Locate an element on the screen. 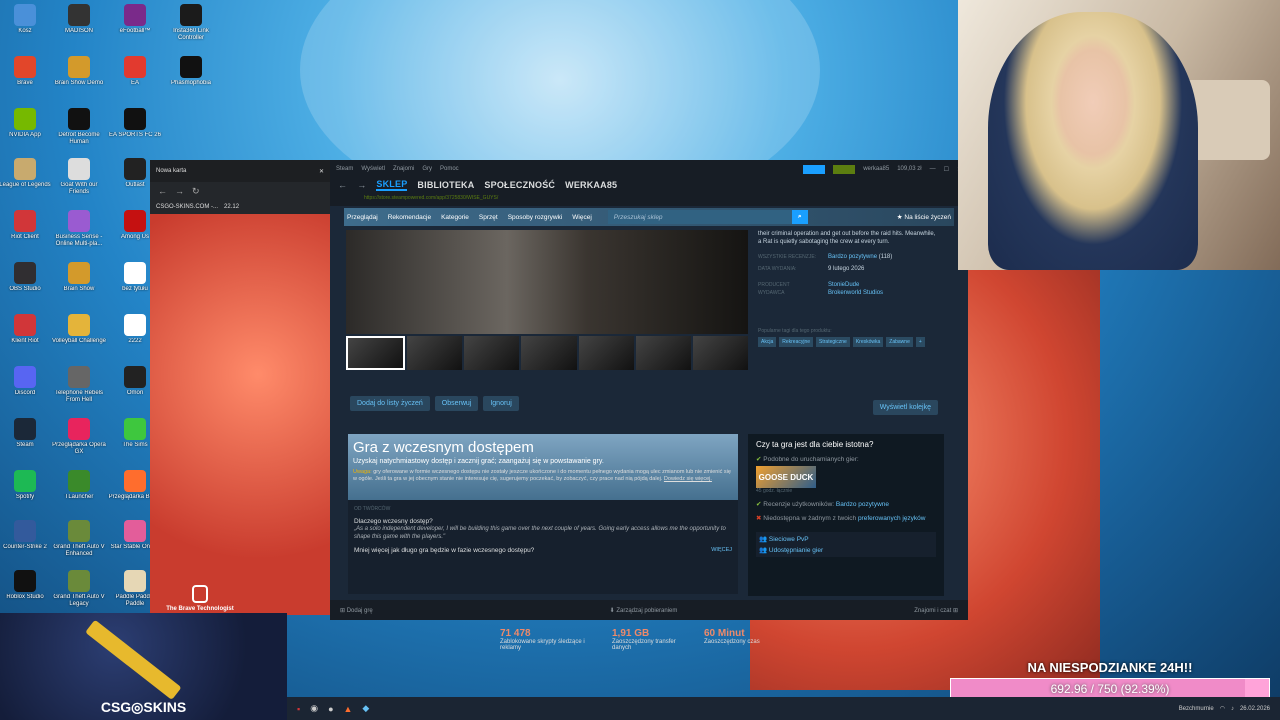 The width and height of the screenshot is (1280, 720). desktop-icon: EA is located at coordinates (135, 75).